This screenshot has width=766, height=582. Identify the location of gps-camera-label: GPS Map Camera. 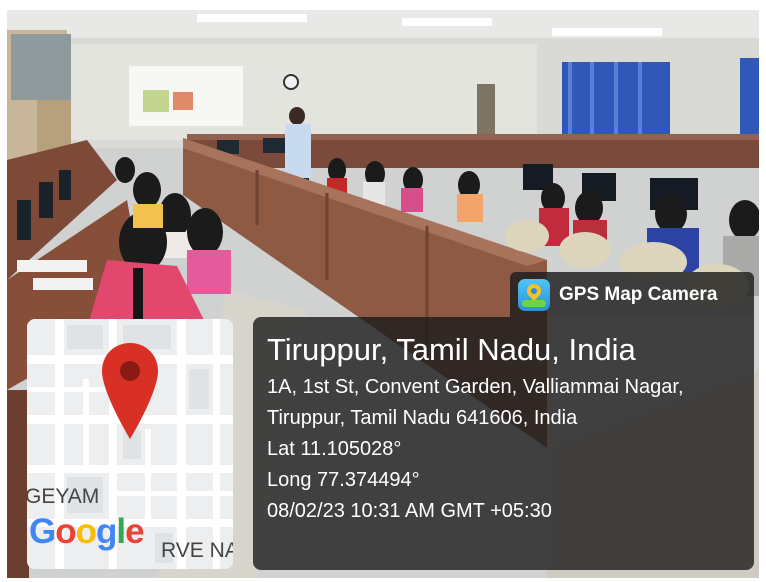
(638, 294).